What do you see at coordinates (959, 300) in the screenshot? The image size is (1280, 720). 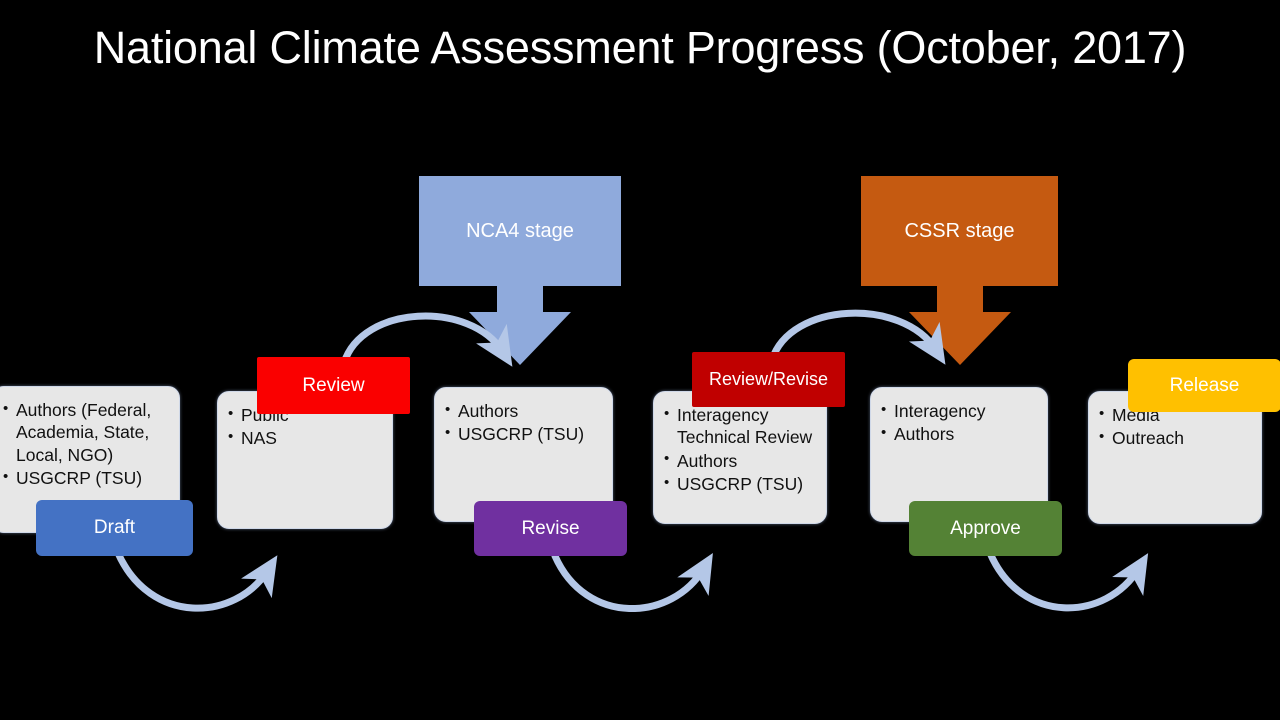 I see `stage-arrow-cssr-stem` at bounding box center [959, 300].